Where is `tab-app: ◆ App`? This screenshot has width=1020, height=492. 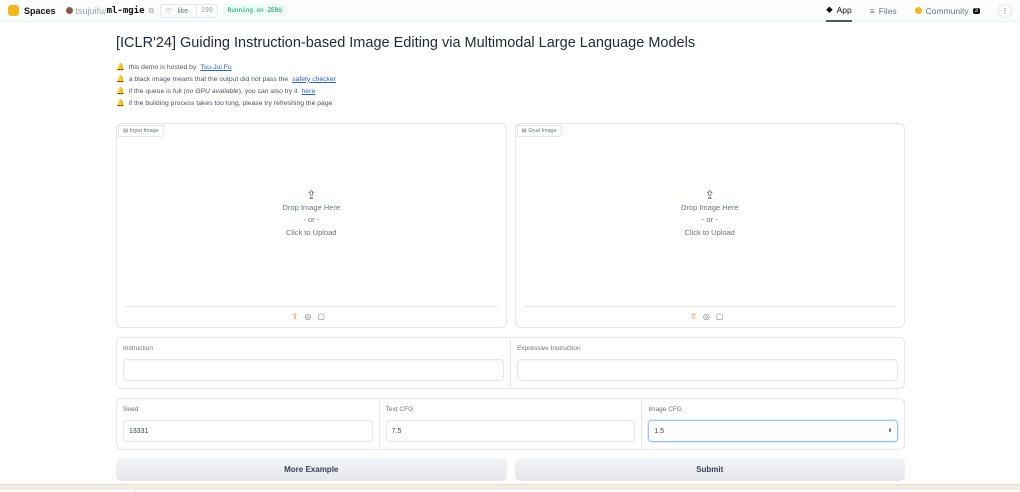 tab-app: ◆ App is located at coordinates (839, 11).